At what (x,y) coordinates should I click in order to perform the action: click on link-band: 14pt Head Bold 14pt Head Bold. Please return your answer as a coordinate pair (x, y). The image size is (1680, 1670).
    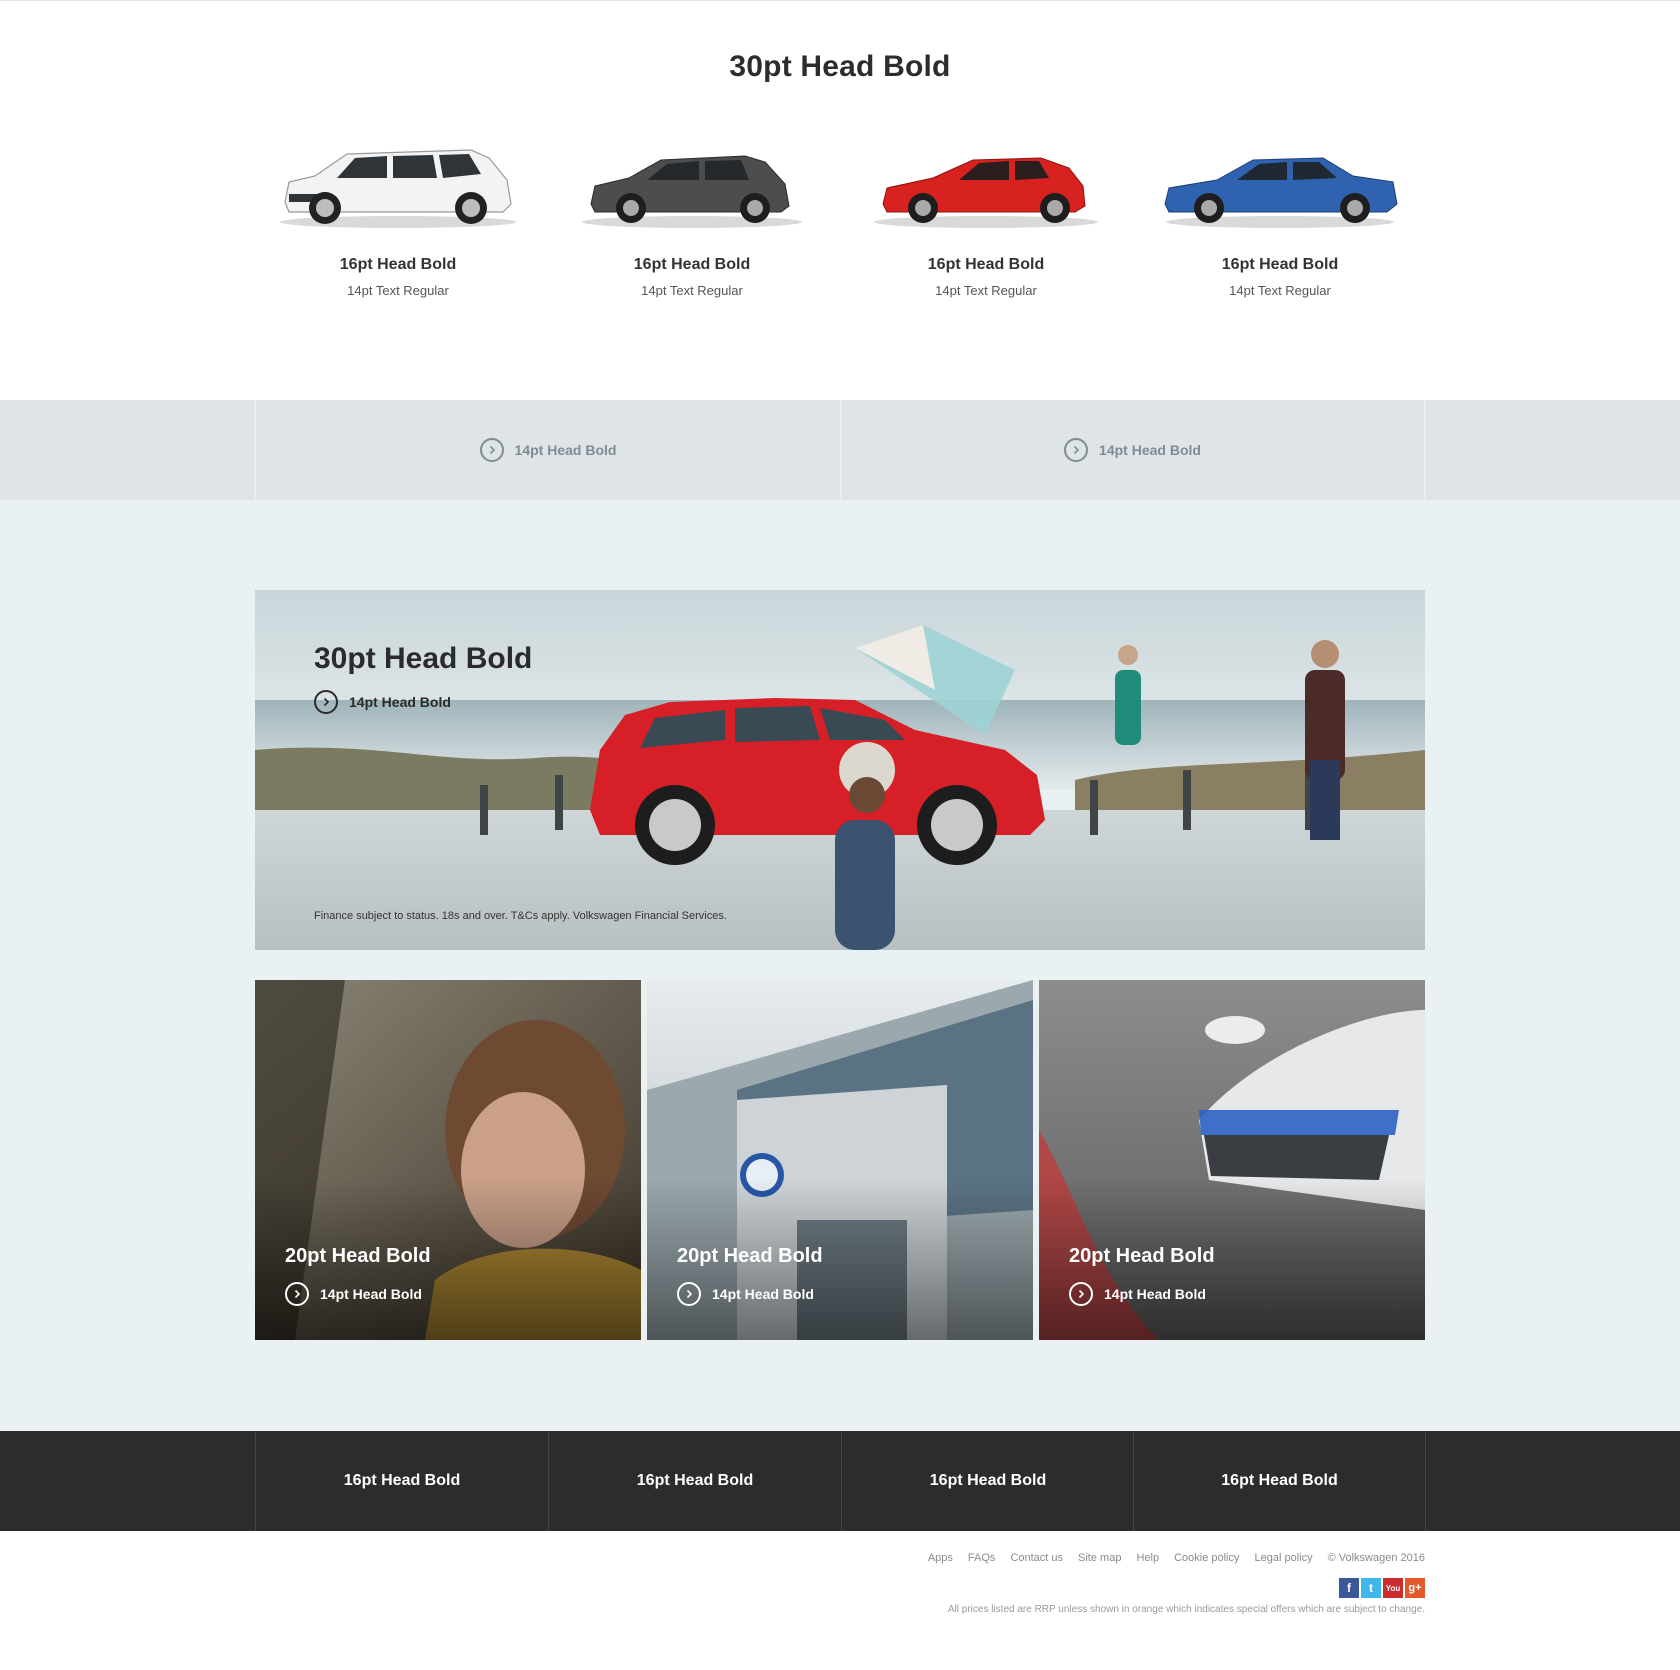
    Looking at the image, I should click on (840, 450).